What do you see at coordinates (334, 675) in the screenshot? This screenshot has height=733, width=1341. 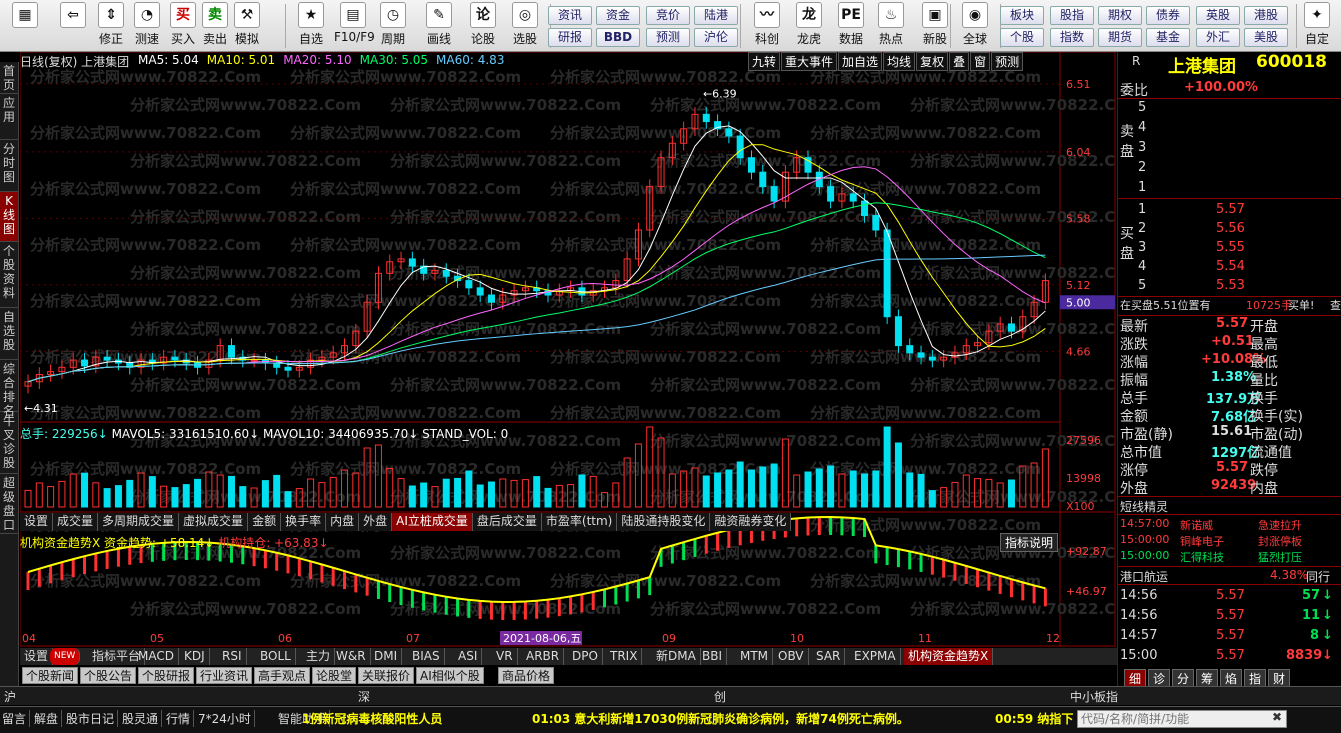 I see `news-tab-5: 论股堂` at bounding box center [334, 675].